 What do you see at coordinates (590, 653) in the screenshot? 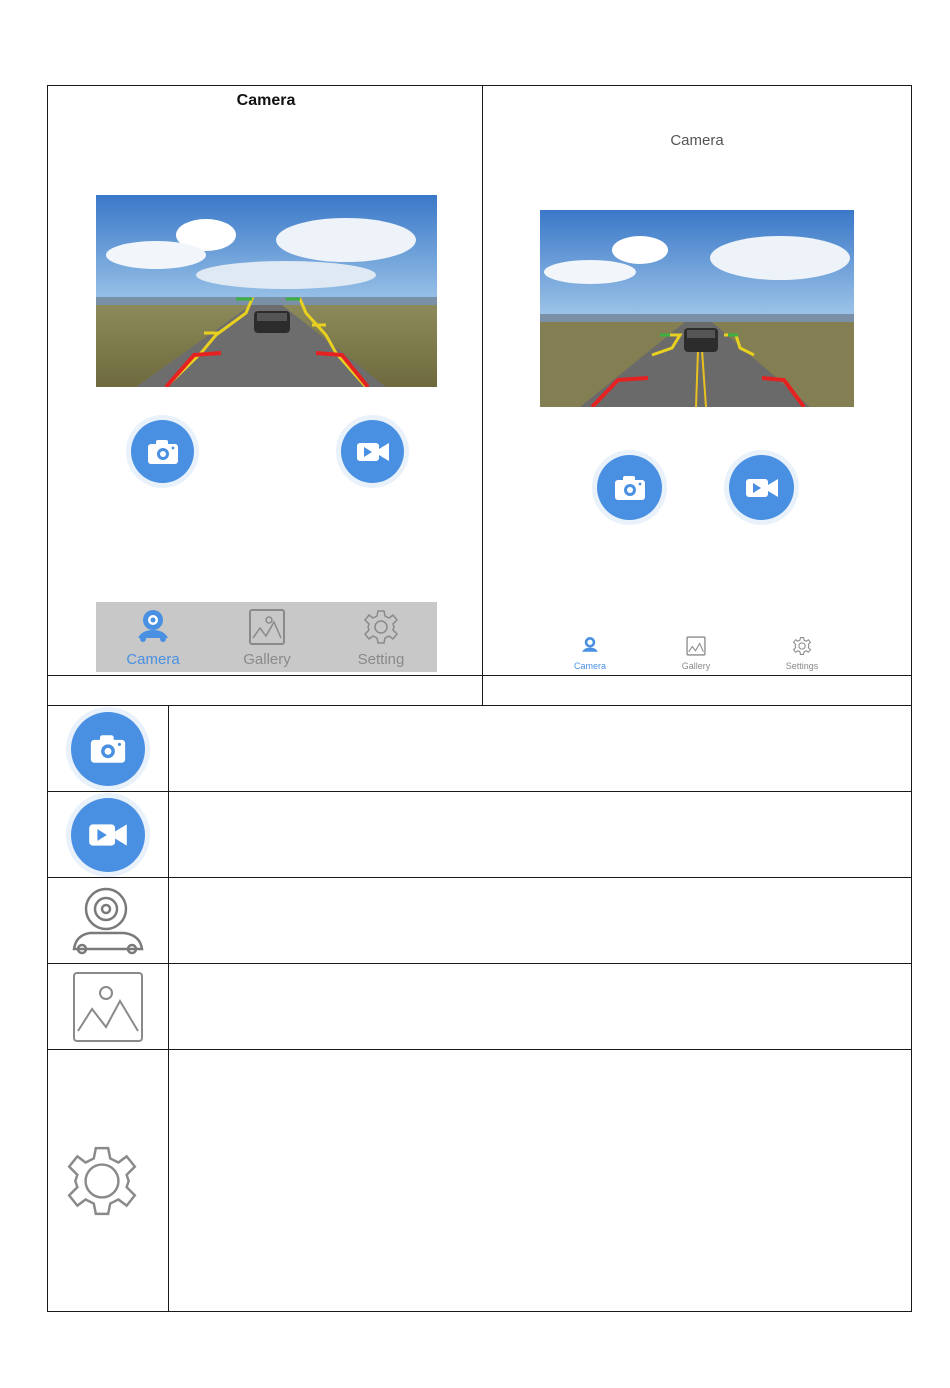
I see `right-tab-camera: Camera` at bounding box center [590, 653].